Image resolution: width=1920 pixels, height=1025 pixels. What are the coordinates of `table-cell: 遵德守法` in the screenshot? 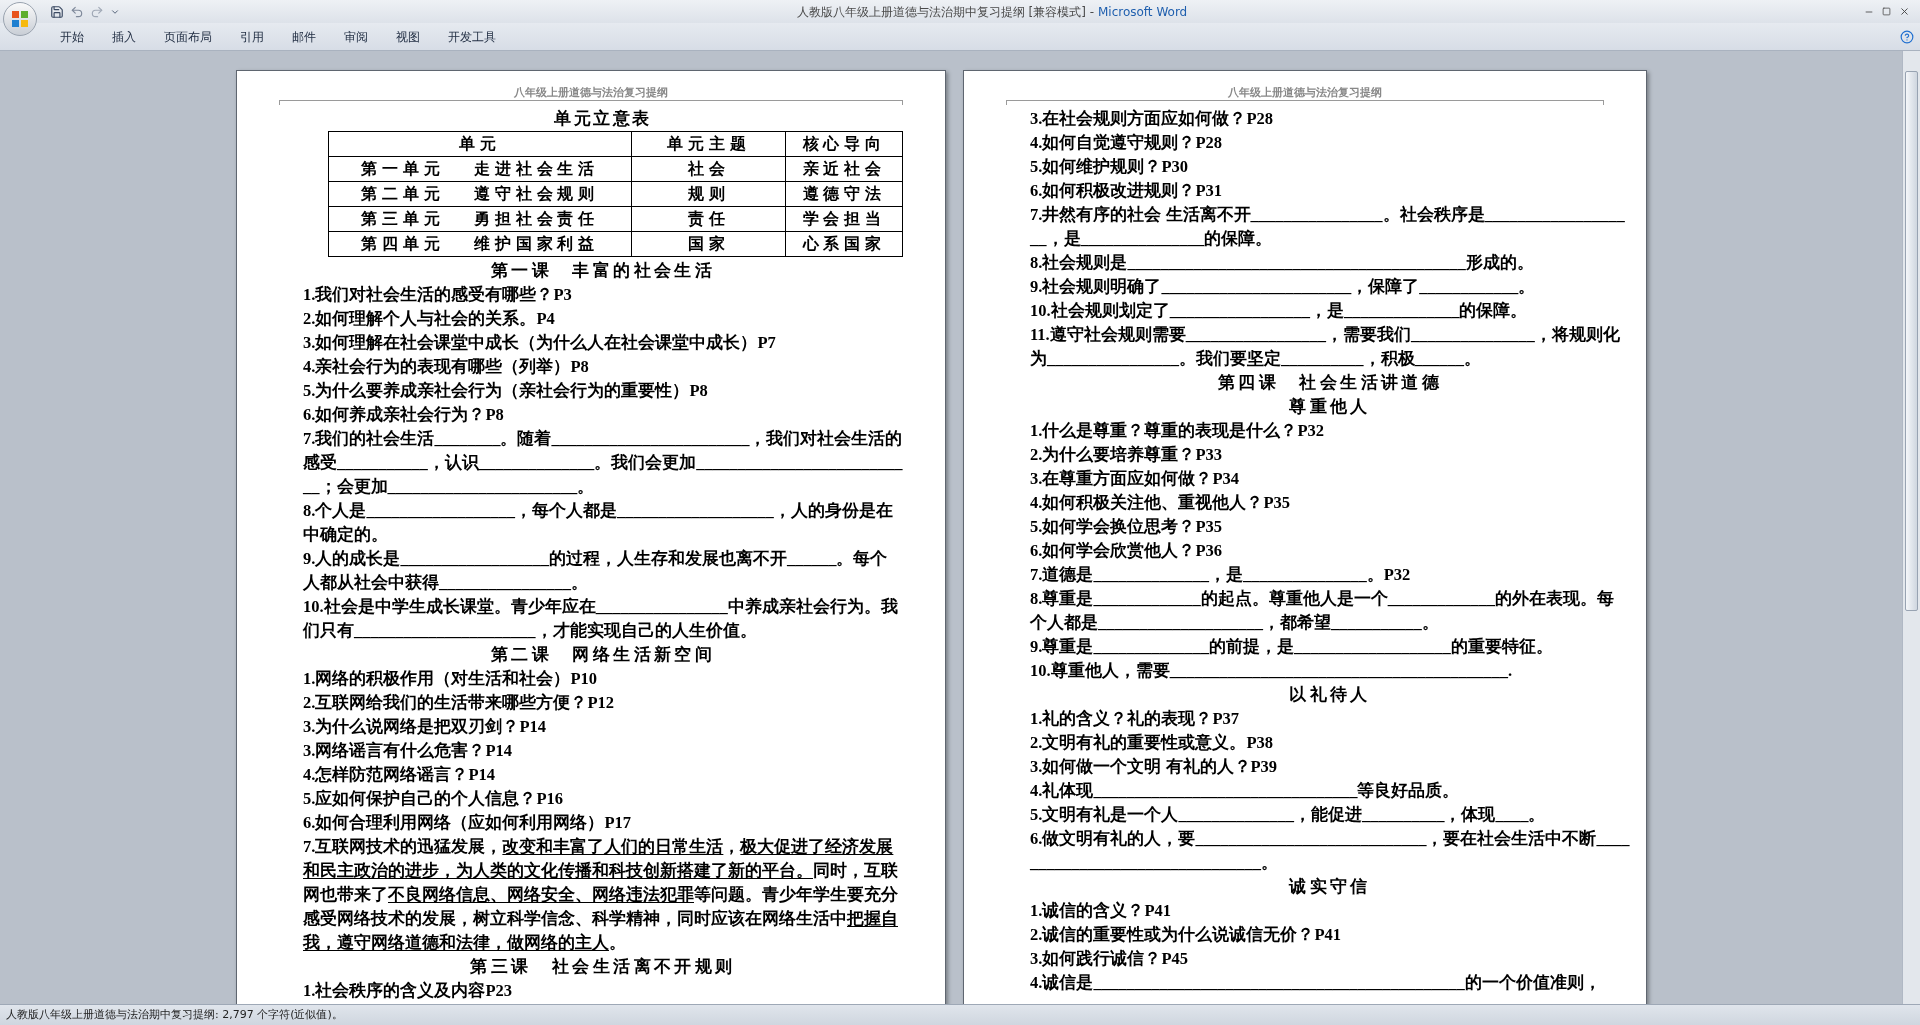 It's located at (844, 194).